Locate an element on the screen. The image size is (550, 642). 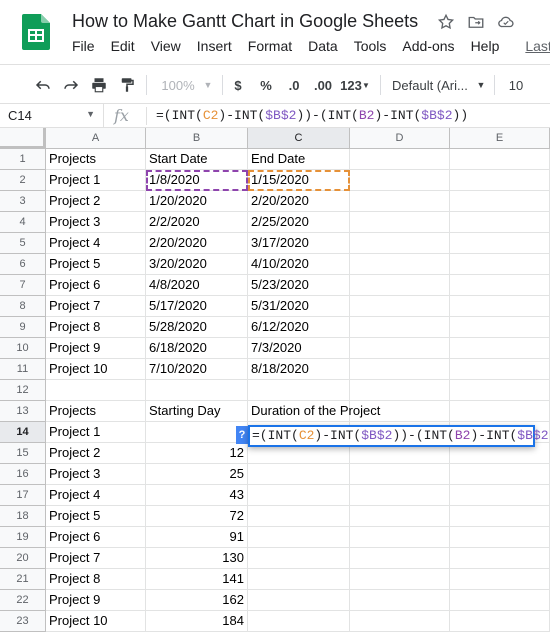
cell-e5 is located at coordinates (500, 243).